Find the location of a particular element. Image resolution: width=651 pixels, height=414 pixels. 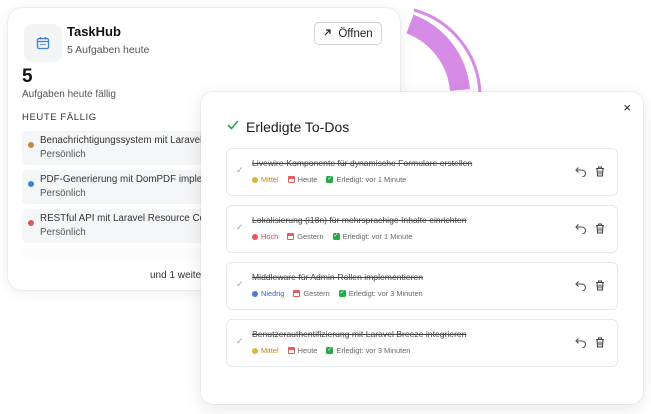

priority-label: Hoch is located at coordinates (270, 236).